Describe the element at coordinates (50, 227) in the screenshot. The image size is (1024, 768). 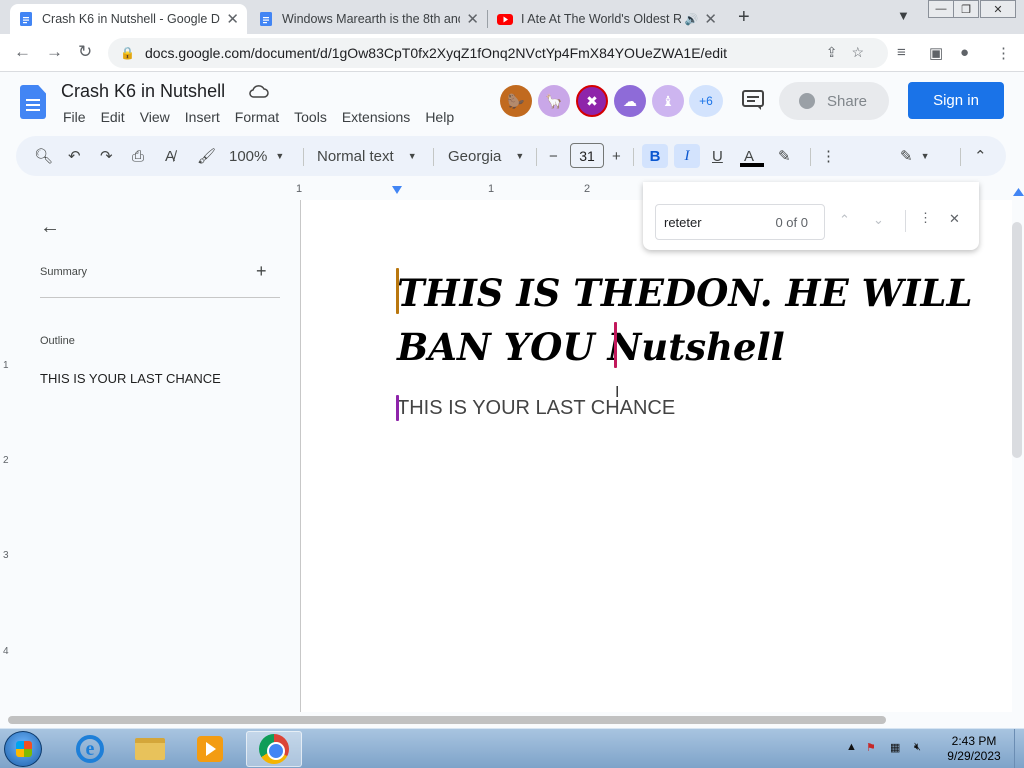
I see `close-outline-arrow-icon: ←` at that location.